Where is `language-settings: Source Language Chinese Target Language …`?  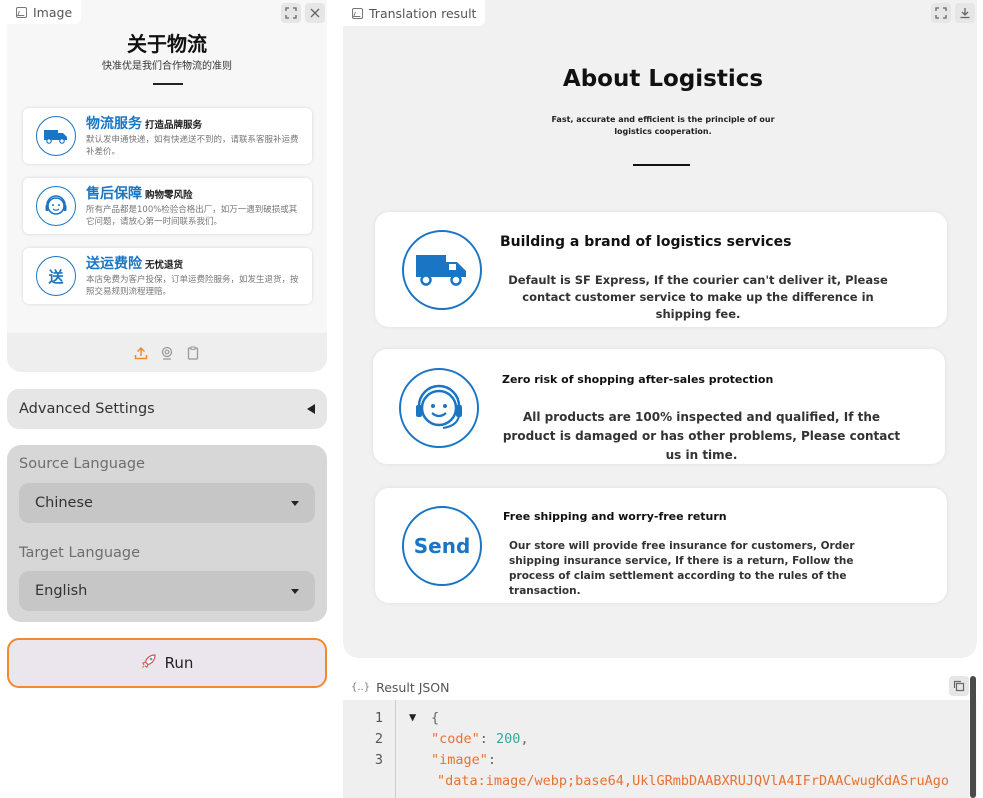 language-settings: Source Language Chinese Target Language … is located at coordinates (167, 533).